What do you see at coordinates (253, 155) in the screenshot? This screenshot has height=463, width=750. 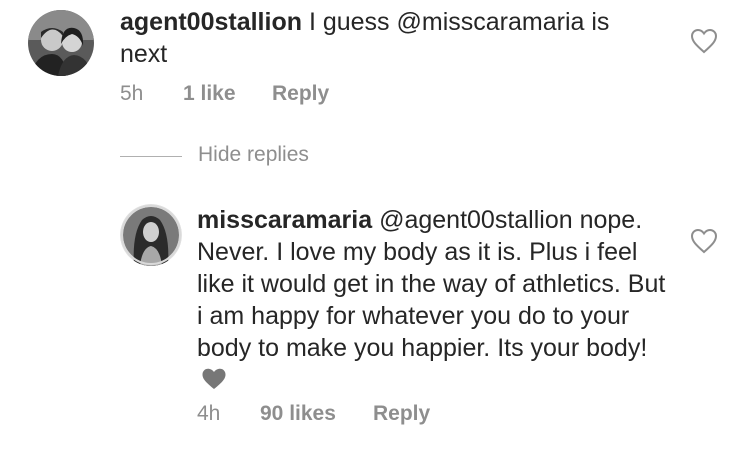 I see `hide-replies-button: Hide replies` at bounding box center [253, 155].